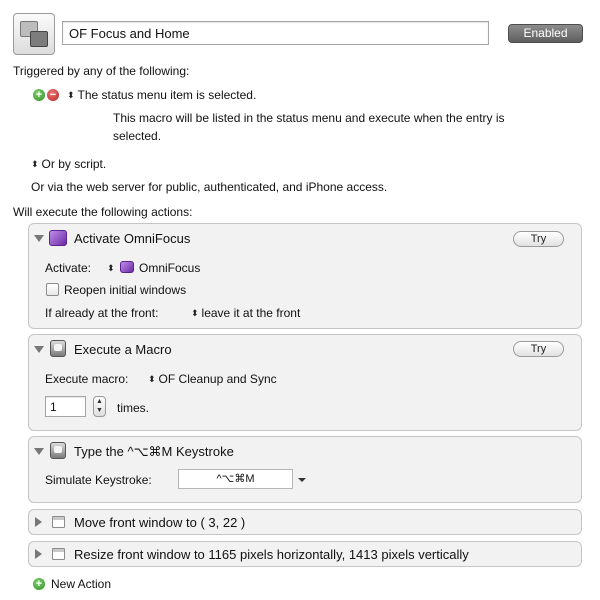  What do you see at coordinates (305, 522) in the screenshot?
I see `action-panel-move-window: Move front window to ( 3, 22 )` at bounding box center [305, 522].